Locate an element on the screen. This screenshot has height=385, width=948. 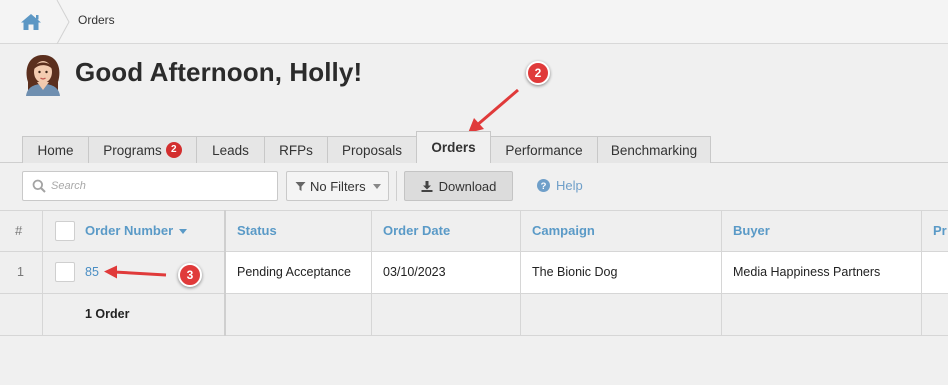
header-buyer: Buyer is located at coordinates (751, 230).